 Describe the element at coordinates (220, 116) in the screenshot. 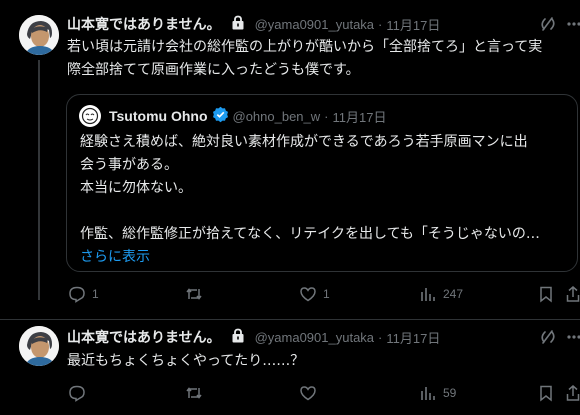

I see `verified-icon` at that location.